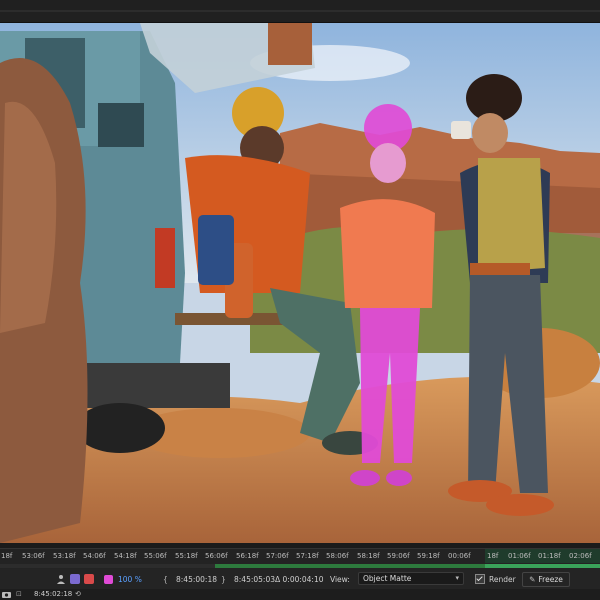 This screenshot has height=600, width=600. I want to click on ruler-tick: 57:18f, so click(307, 556).